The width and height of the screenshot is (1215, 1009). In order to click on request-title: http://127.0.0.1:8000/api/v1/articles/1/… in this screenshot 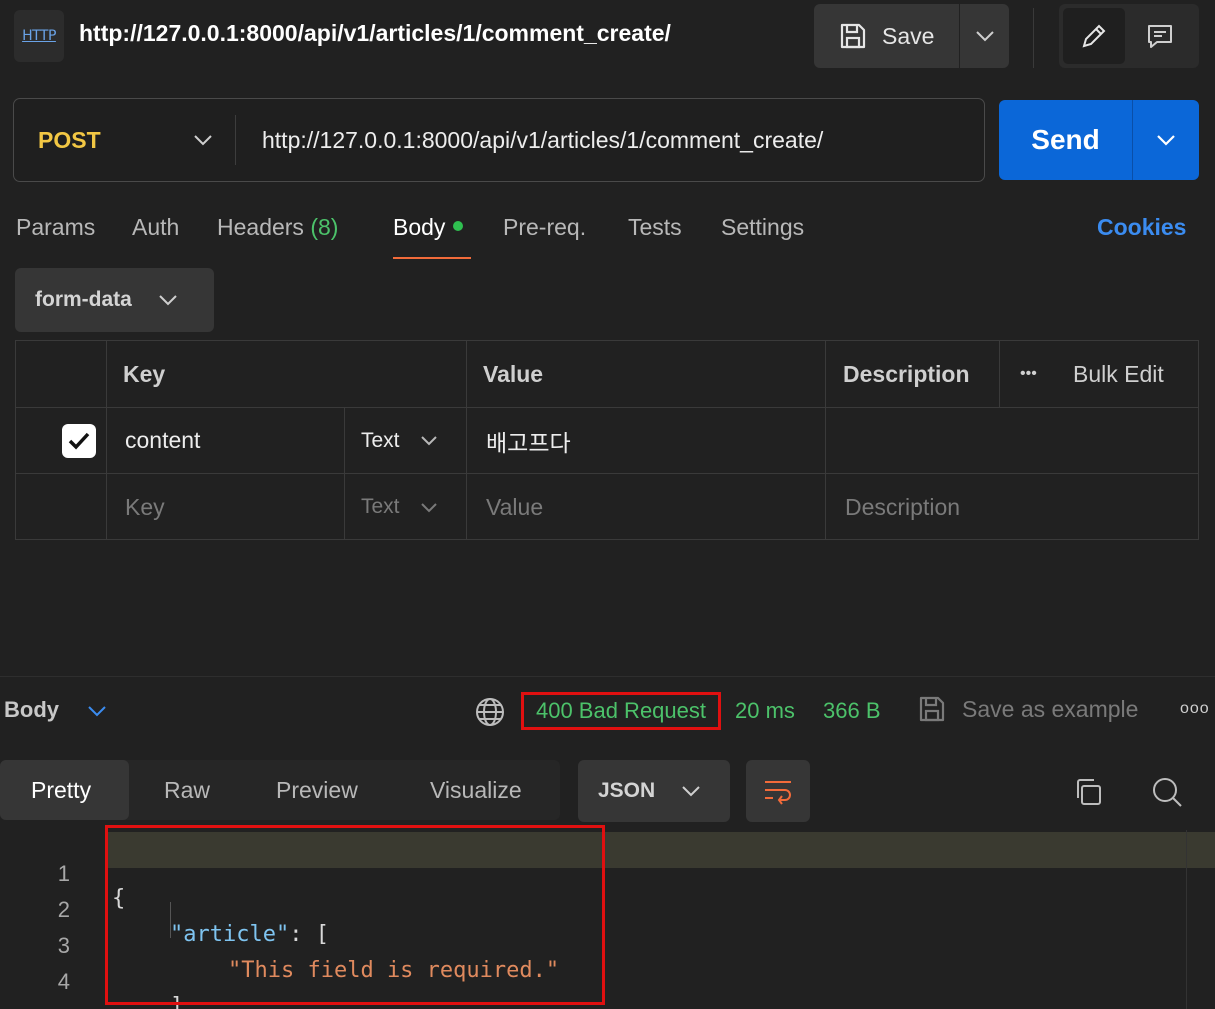, I will do `click(375, 33)`.